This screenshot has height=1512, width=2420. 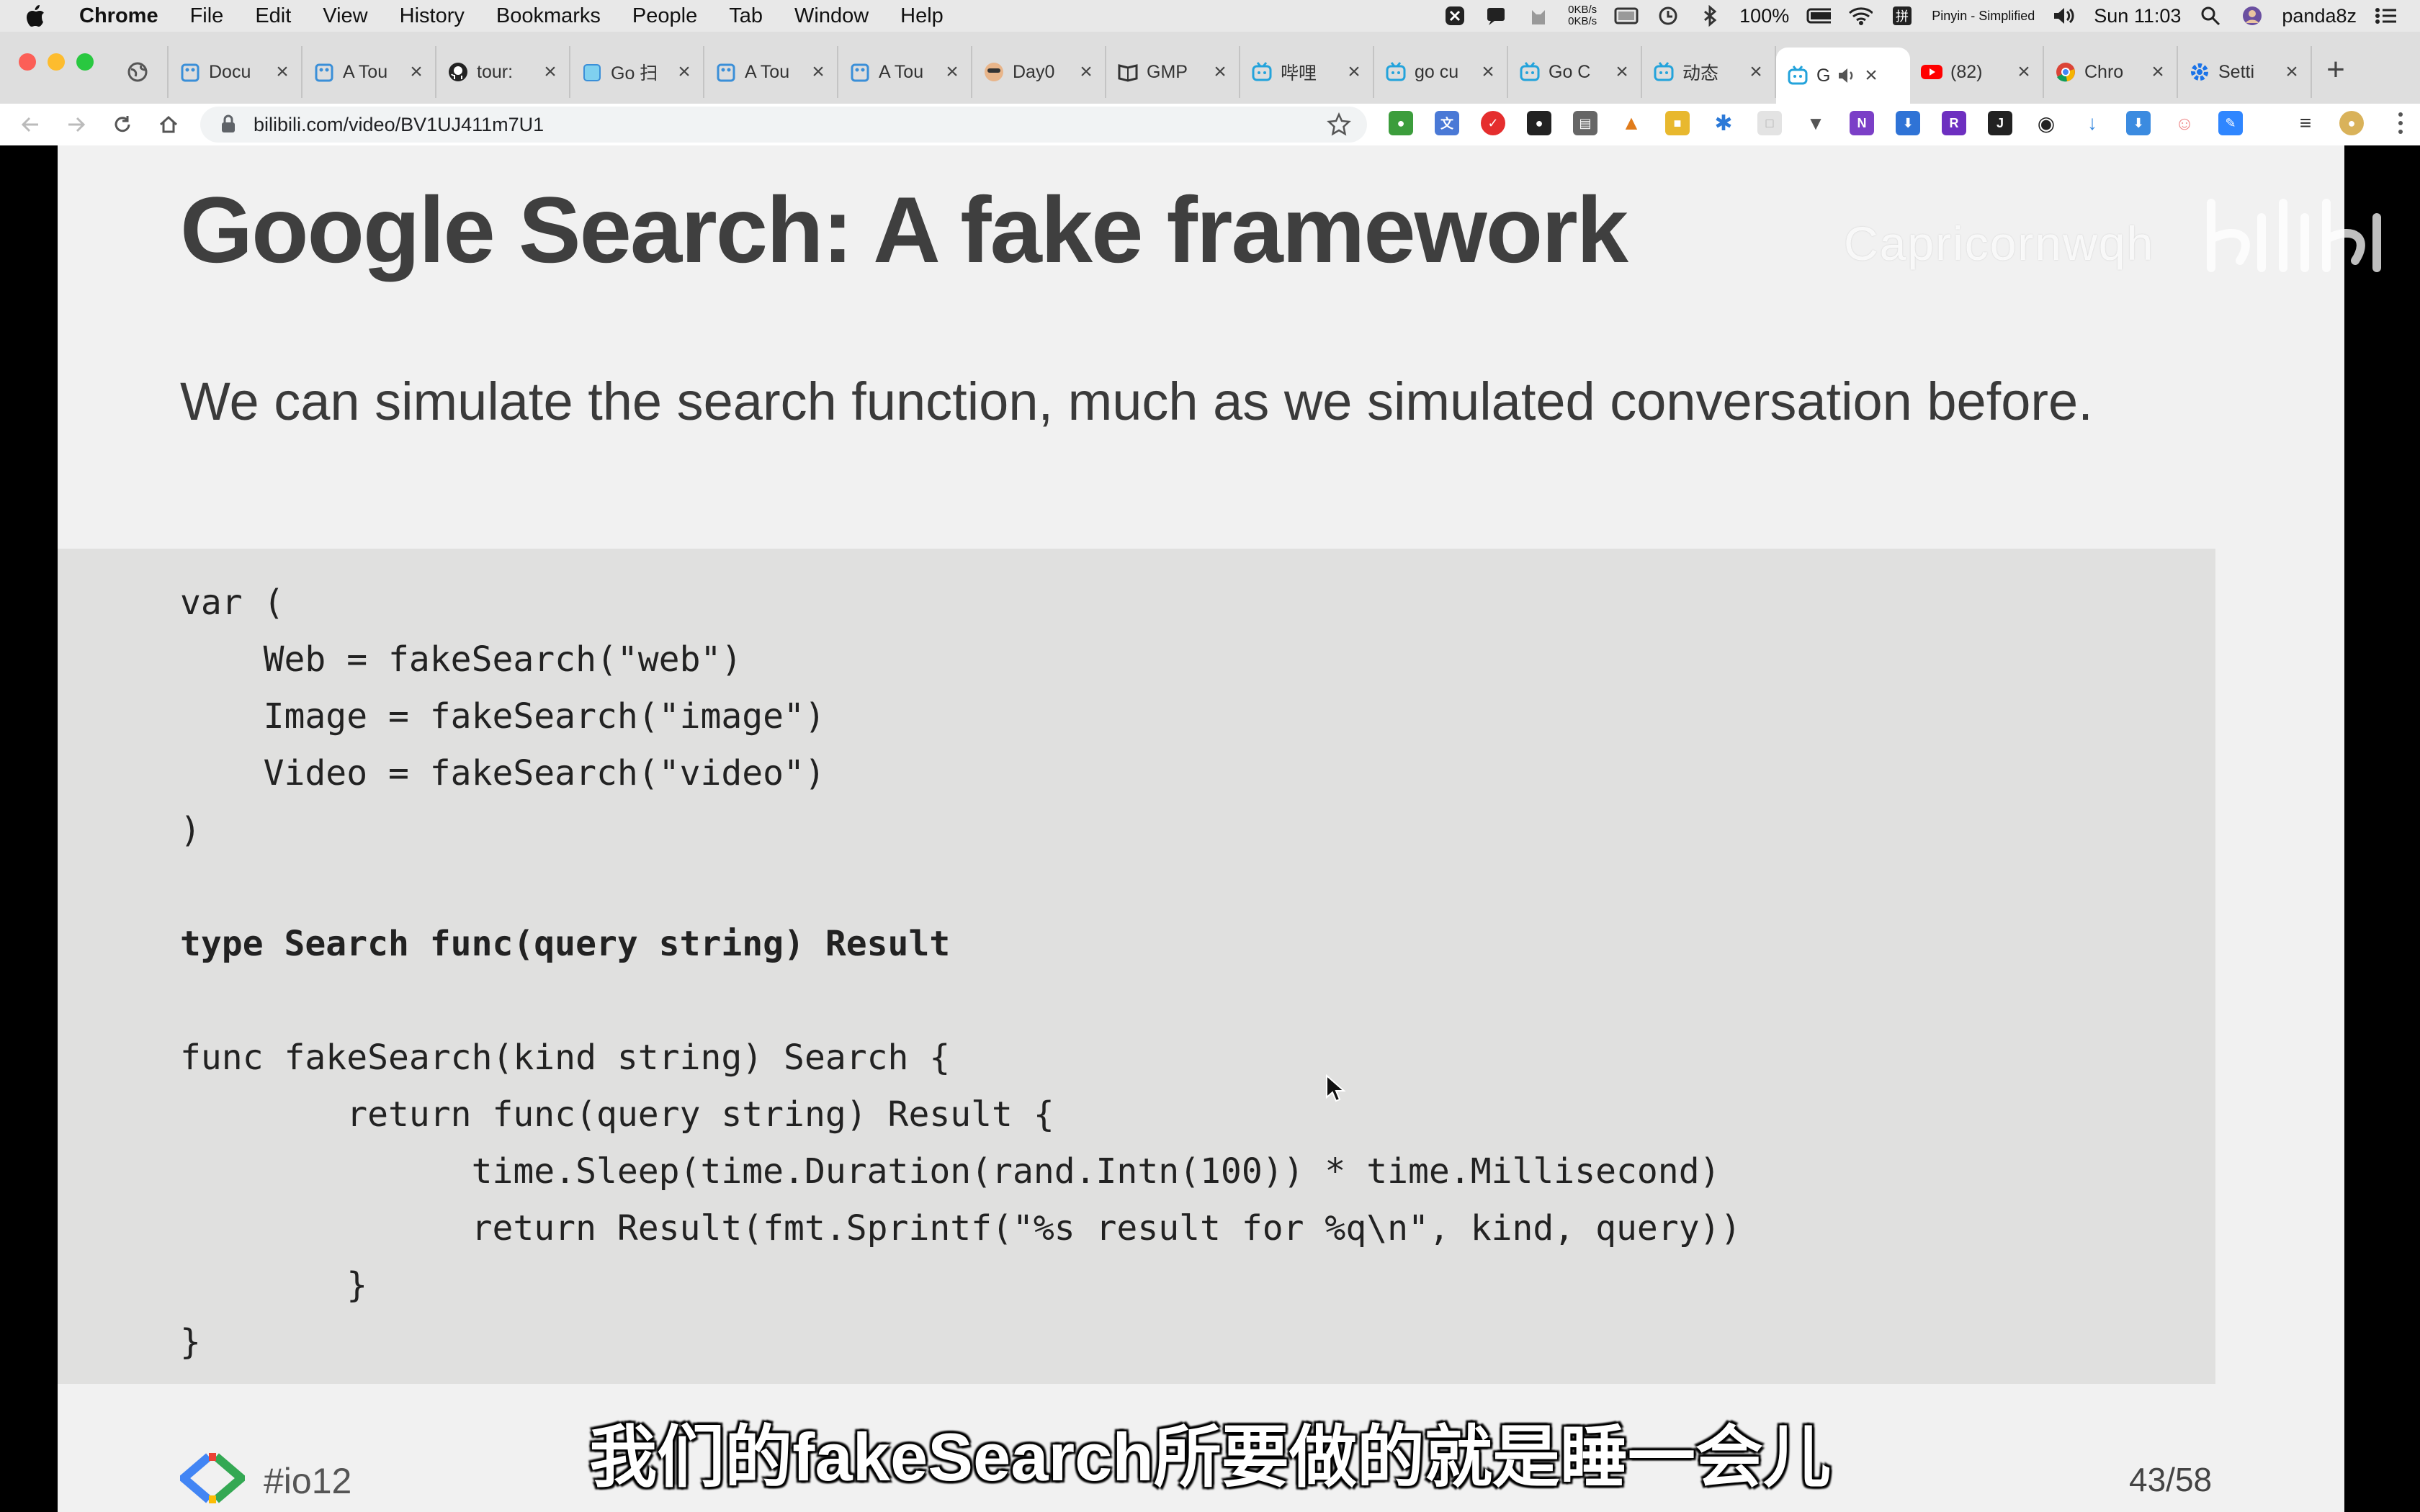 What do you see at coordinates (1819, 16) in the screenshot?
I see `battery-icon` at bounding box center [1819, 16].